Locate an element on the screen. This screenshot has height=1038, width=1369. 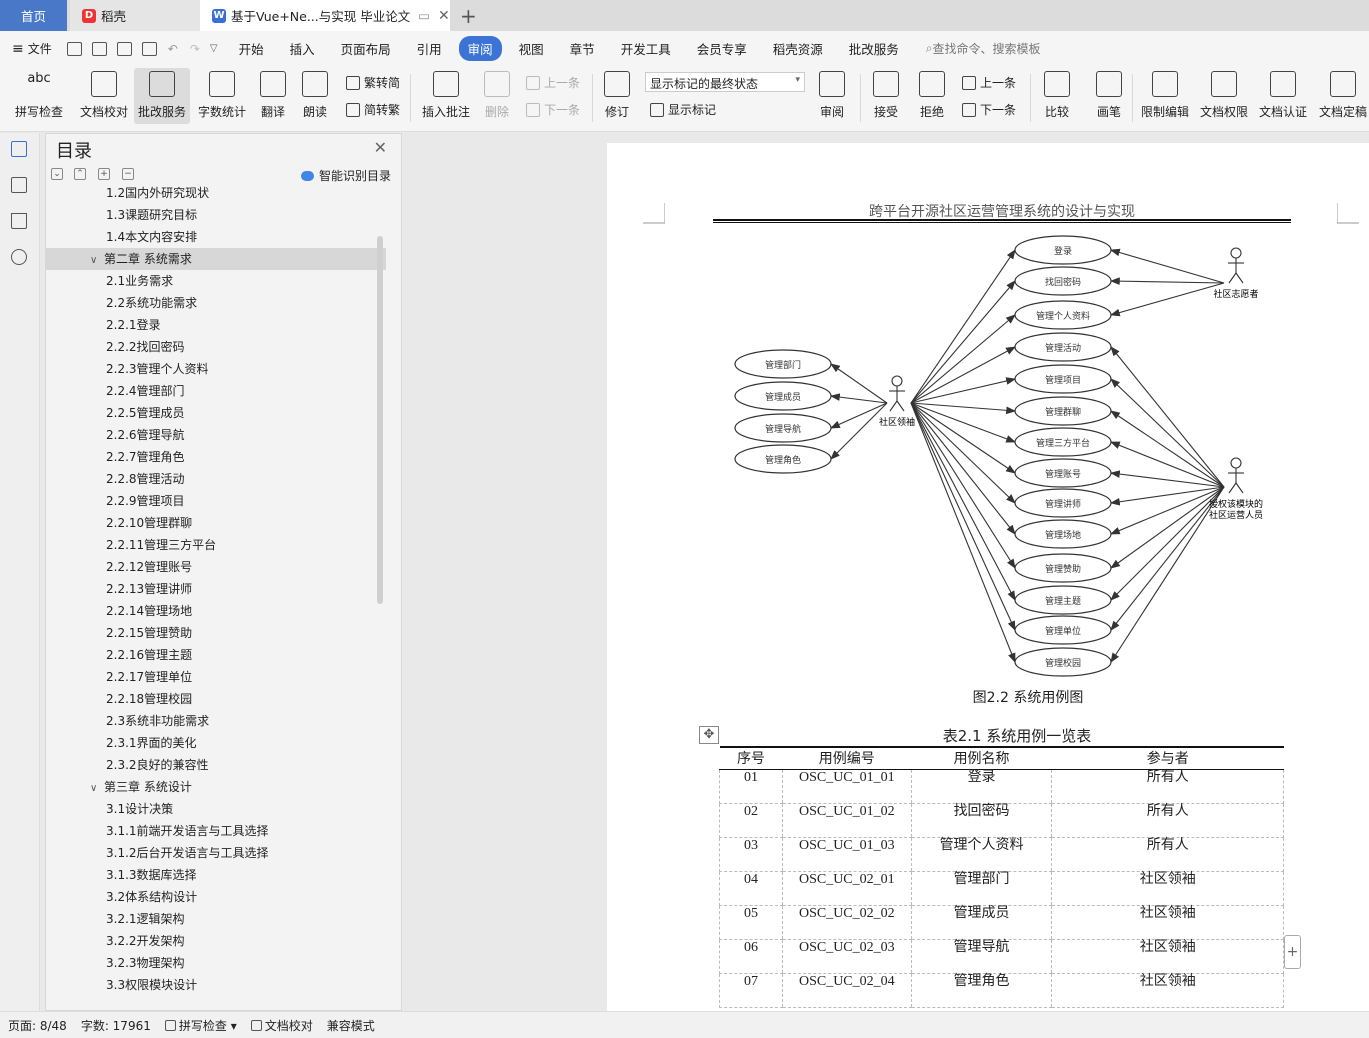
toc-item: 3.1.2后台开发语言与工具选择 is located at coordinates (216, 853).